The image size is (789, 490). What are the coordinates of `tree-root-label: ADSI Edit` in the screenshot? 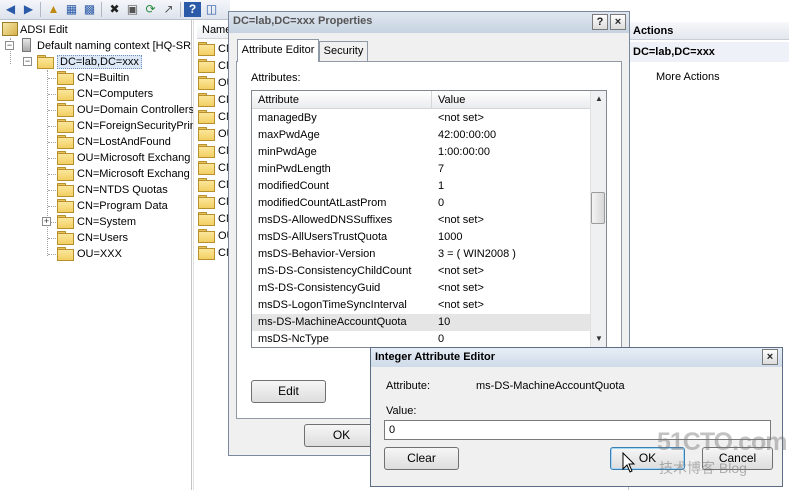 It's located at (44, 30).